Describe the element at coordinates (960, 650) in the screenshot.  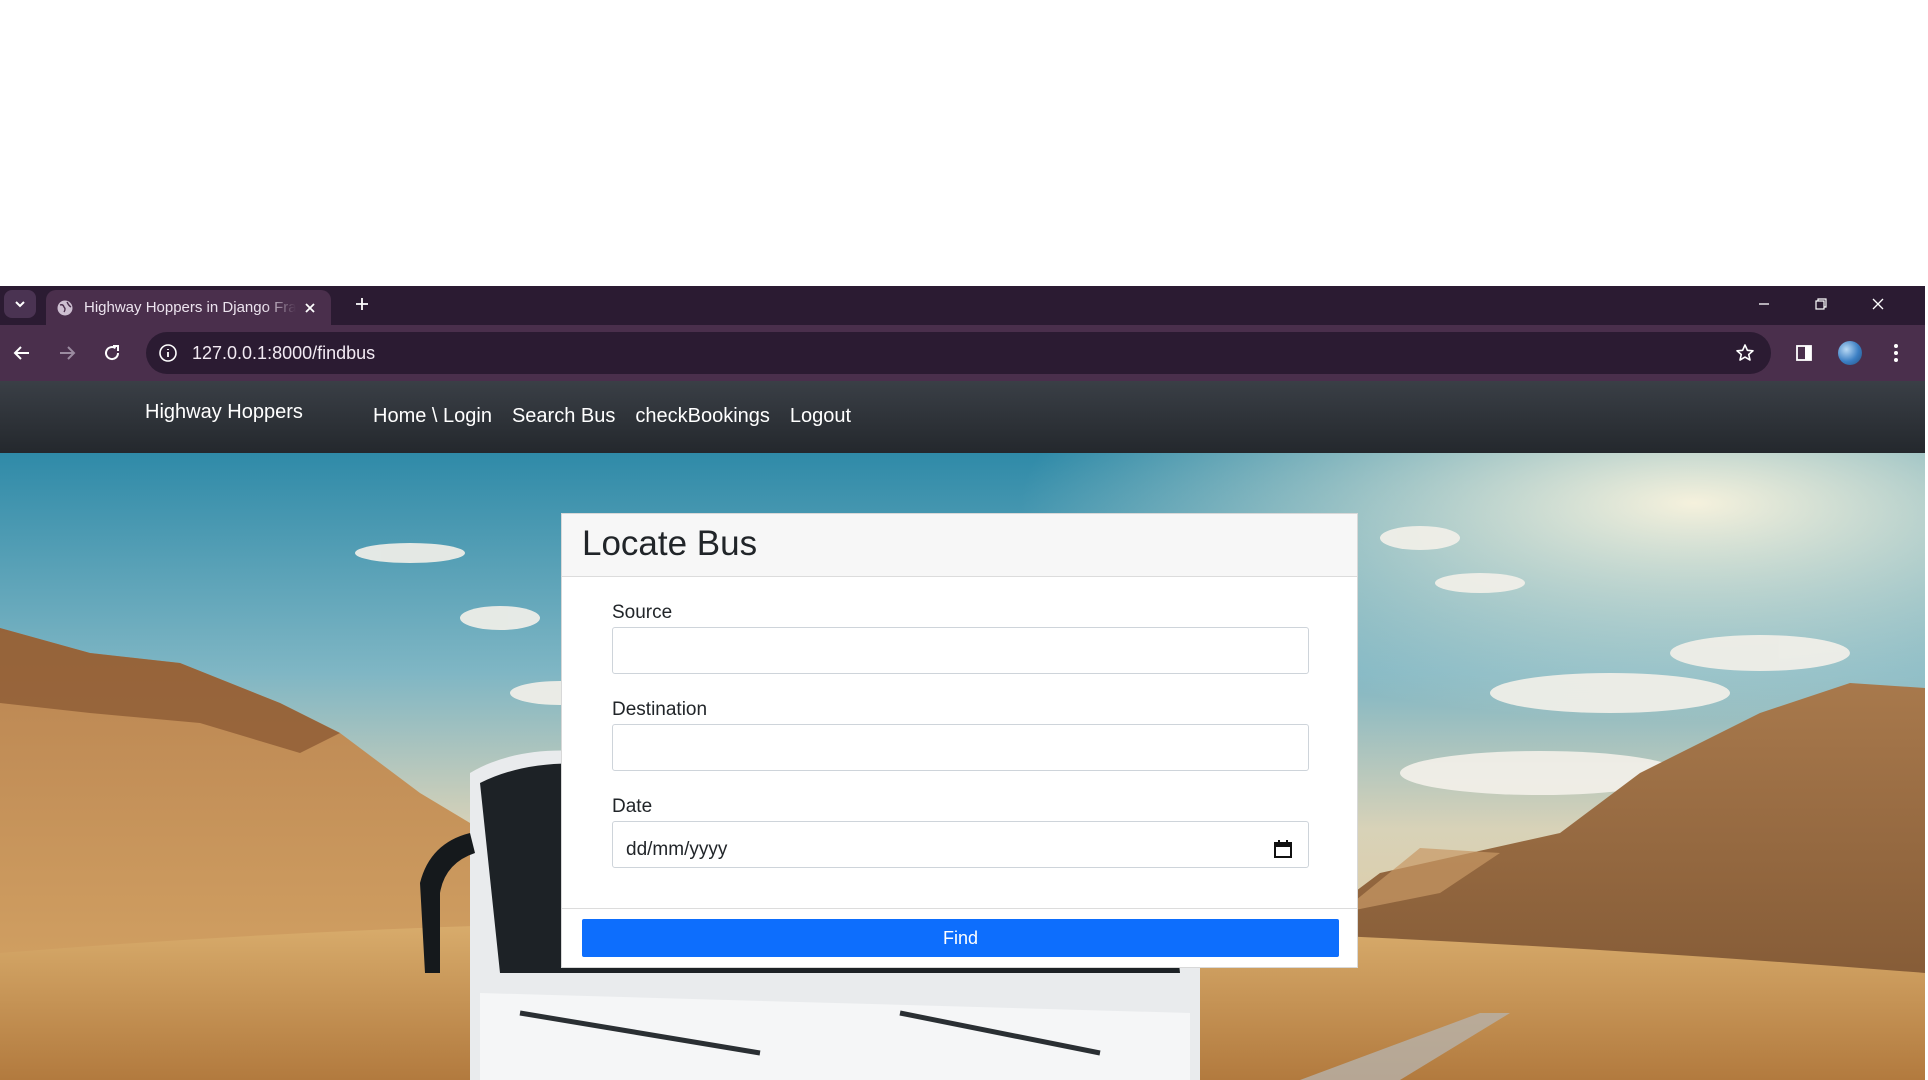
I see `source-input` at that location.